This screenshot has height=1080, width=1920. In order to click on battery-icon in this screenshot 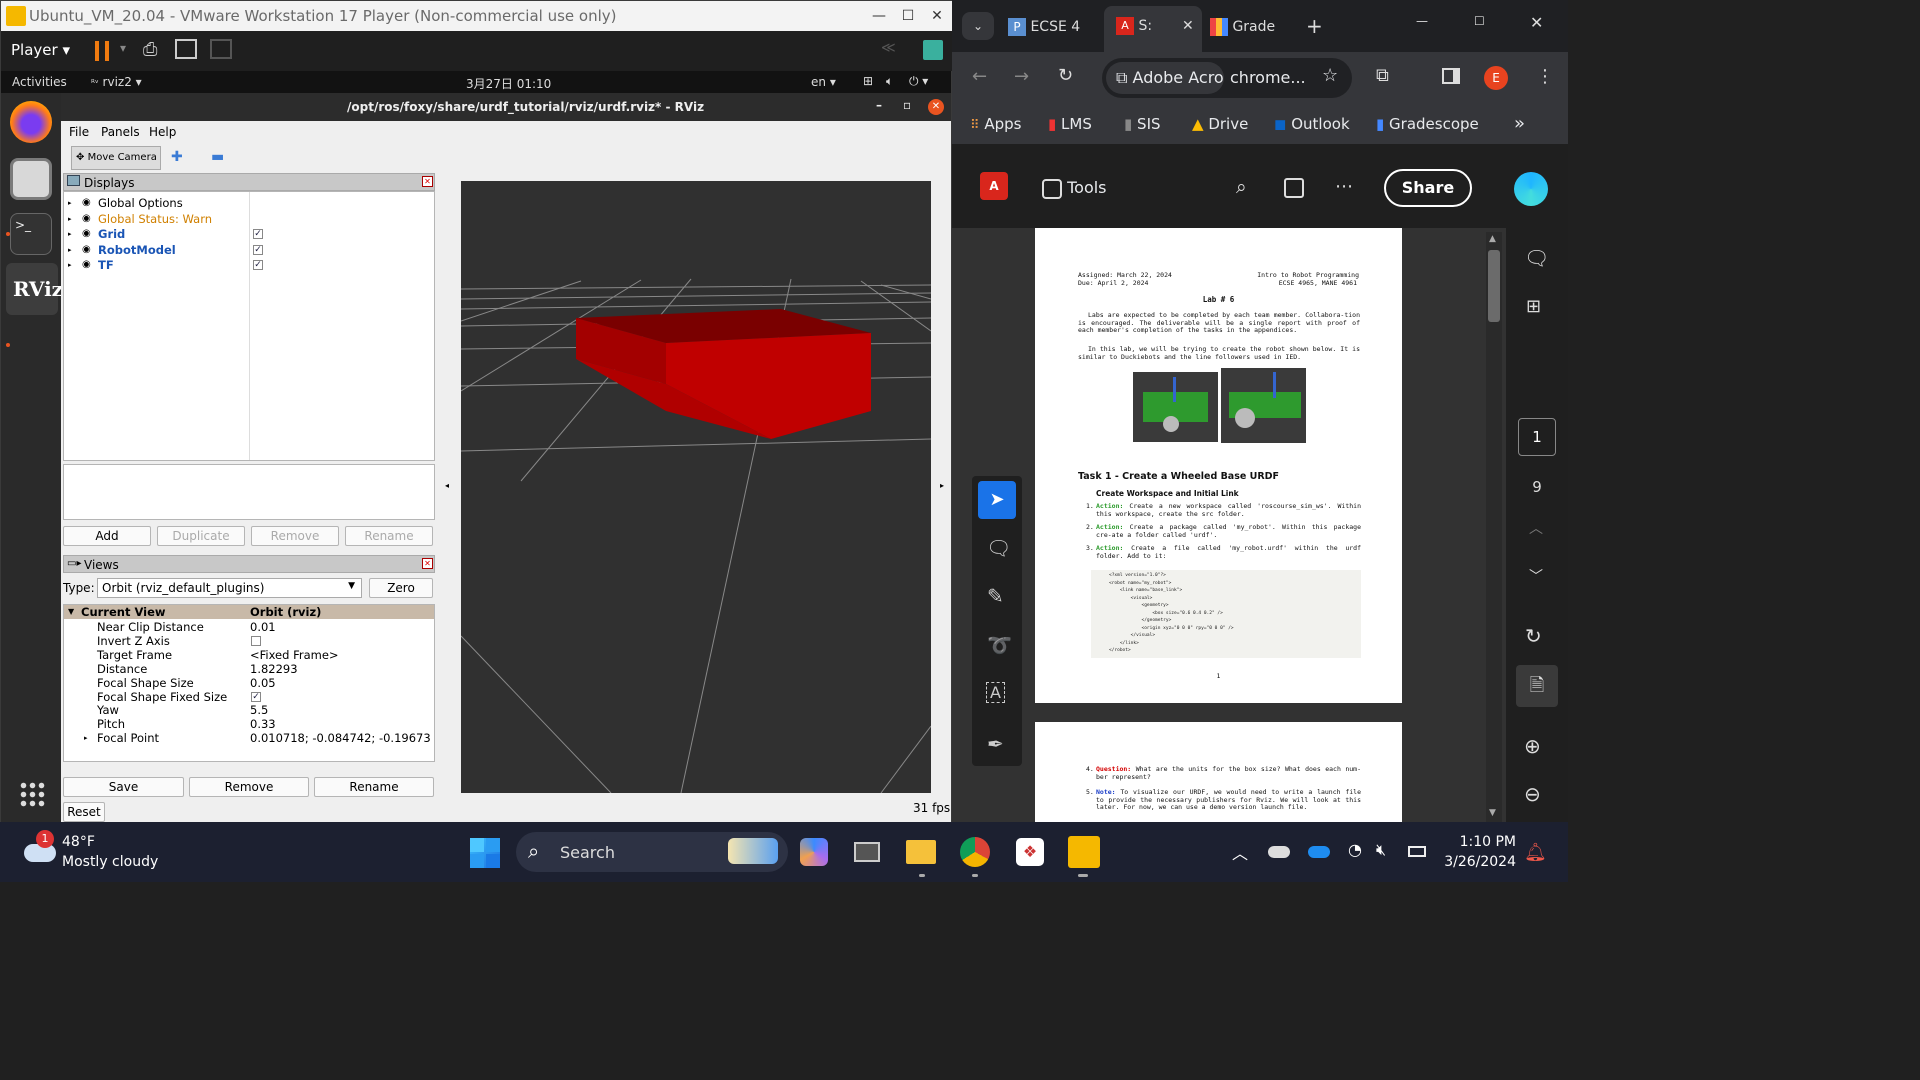, I will do `click(1417, 851)`.